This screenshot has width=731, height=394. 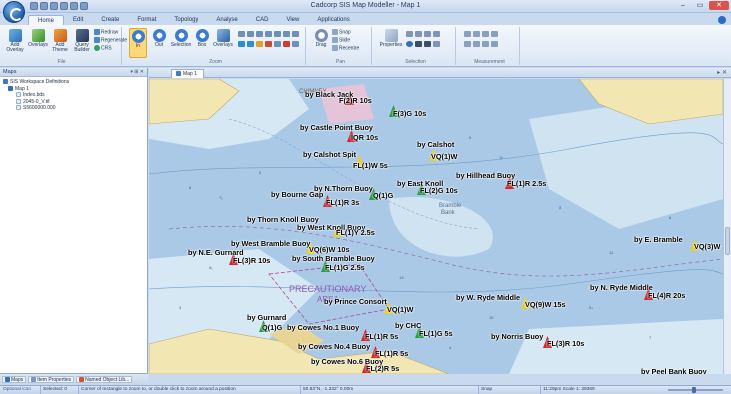 What do you see at coordinates (345, 48) in the screenshot?
I see `recentre-button: Recentre` at bounding box center [345, 48].